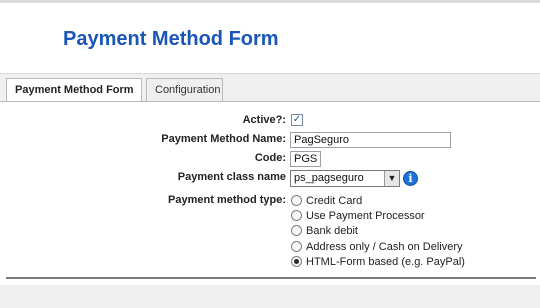  I want to click on tab-bar: Payment Method Form Configuration, so click(270, 88).